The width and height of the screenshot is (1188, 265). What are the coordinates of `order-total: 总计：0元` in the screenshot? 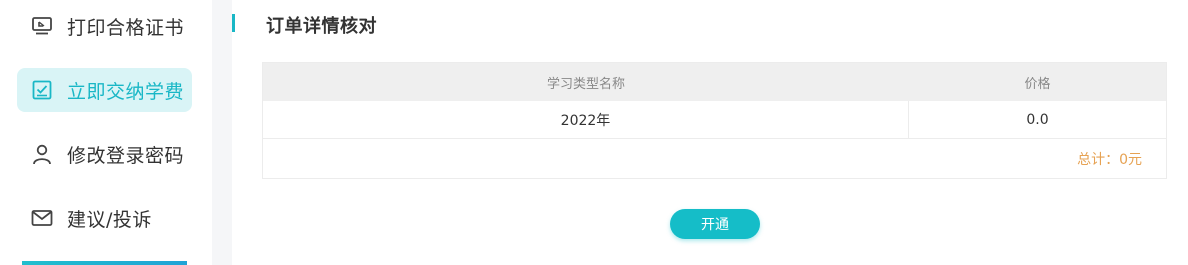 It's located at (1109, 160).